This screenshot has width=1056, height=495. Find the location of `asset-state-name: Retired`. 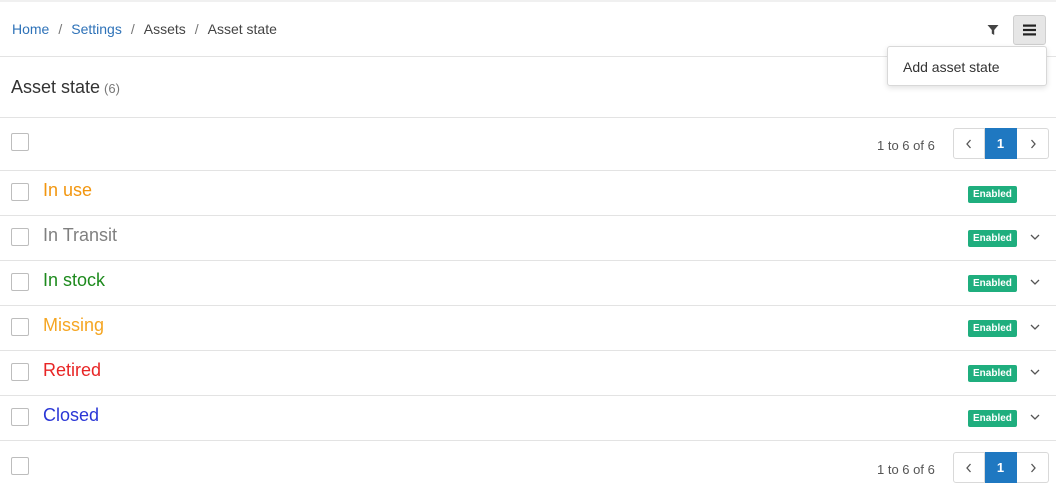

asset-state-name: Retired is located at coordinates (72, 370).